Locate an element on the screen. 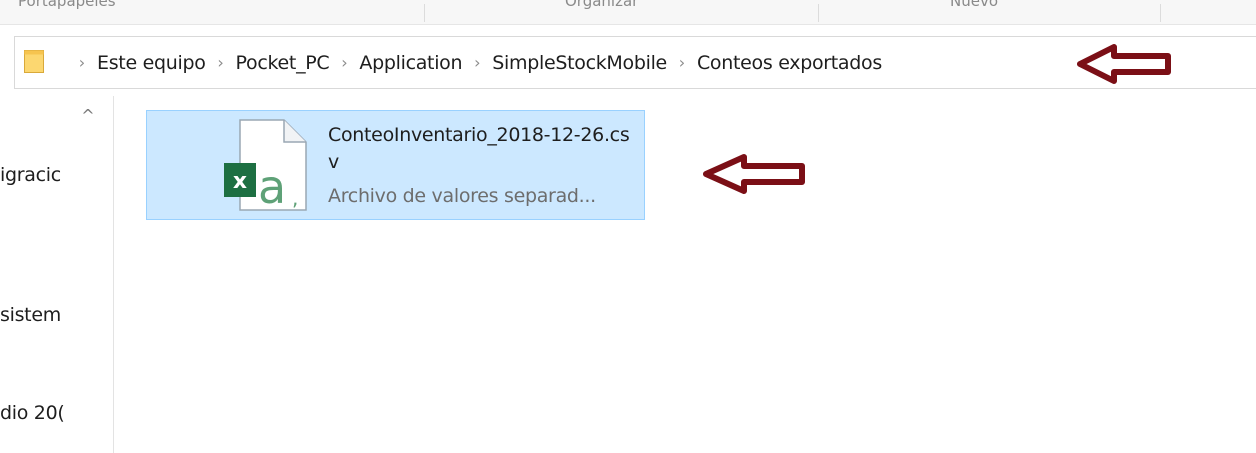 The height and width of the screenshot is (453, 1256). breadcrumb-conteos-exportados: Conteos exportados is located at coordinates (789, 63).